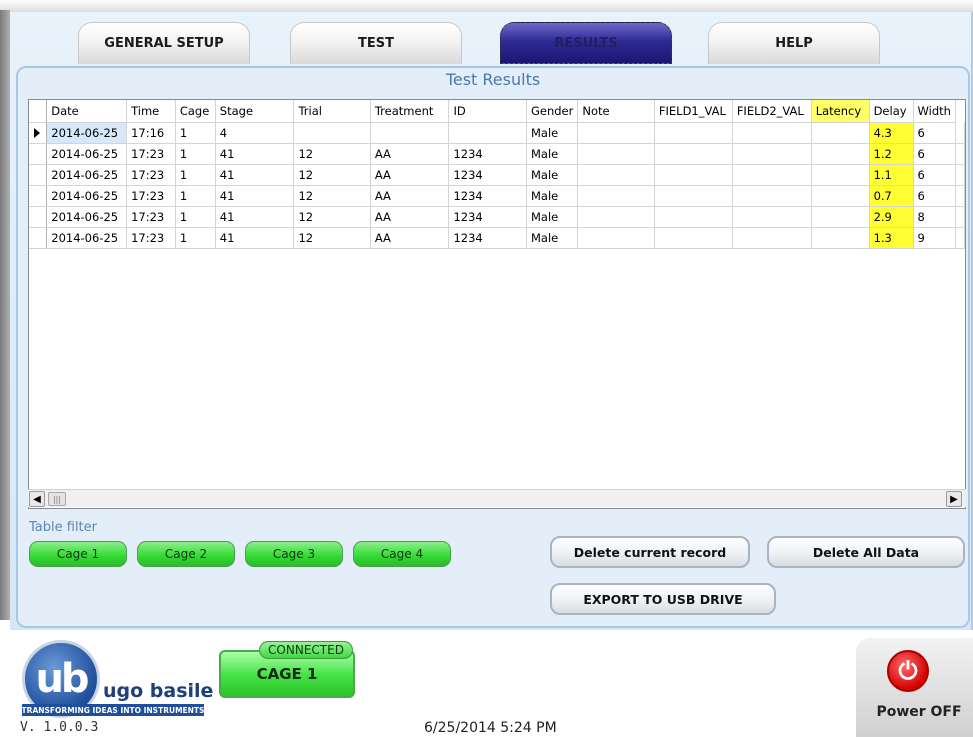 The width and height of the screenshot is (973, 737). What do you see at coordinates (891, 217) in the screenshot?
I see `table-cell: 2.9` at bounding box center [891, 217].